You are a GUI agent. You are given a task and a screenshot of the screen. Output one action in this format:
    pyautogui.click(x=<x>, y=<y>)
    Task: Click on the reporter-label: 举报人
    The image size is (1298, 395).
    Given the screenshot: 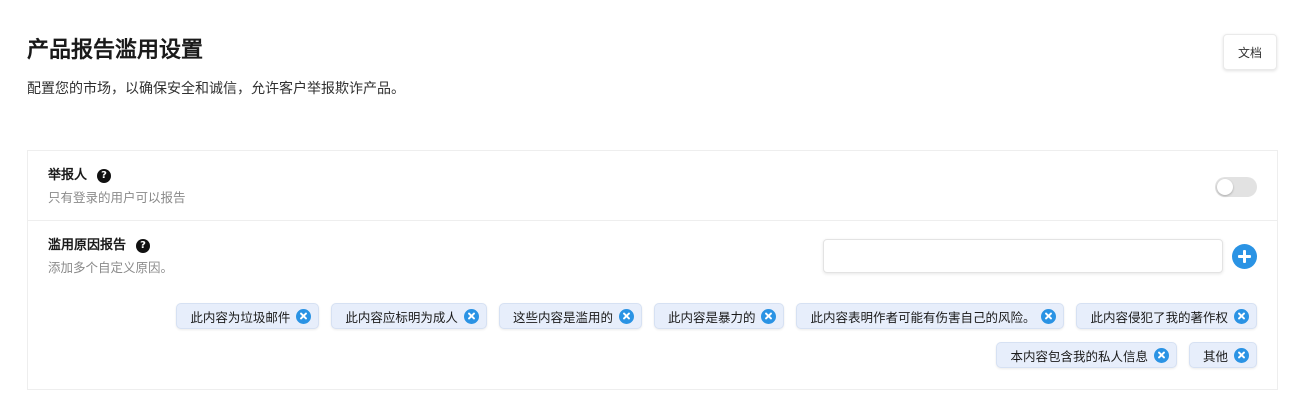 What is the action you would take?
    pyautogui.click(x=68, y=175)
    